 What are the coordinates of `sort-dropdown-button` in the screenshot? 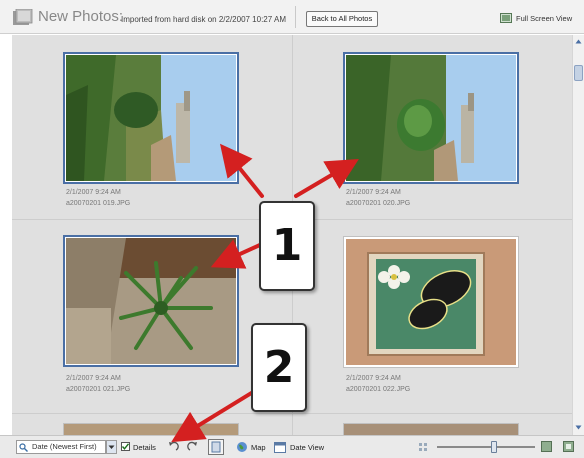 It's located at (111, 447).